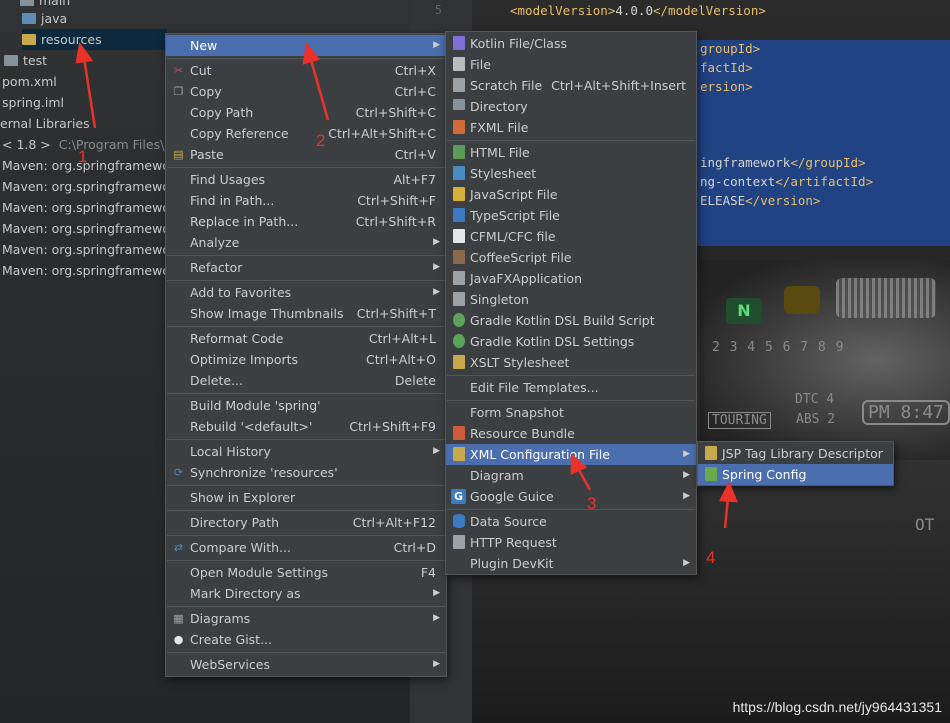 The width and height of the screenshot is (950, 723). Describe the element at coordinates (711, 557) in the screenshot. I see `annotation-number-4: 4` at that location.